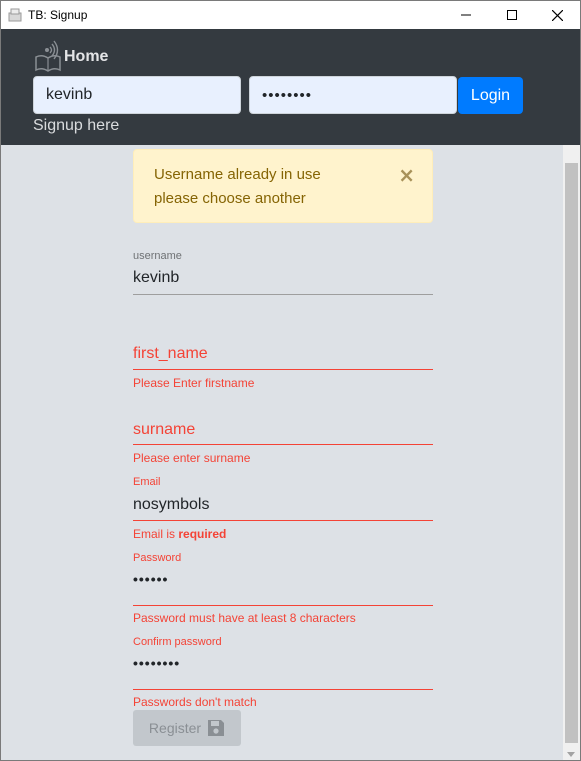 The height and width of the screenshot is (761, 581). What do you see at coordinates (76, 126) in the screenshot?
I see `signup-link: Signup here` at bounding box center [76, 126].